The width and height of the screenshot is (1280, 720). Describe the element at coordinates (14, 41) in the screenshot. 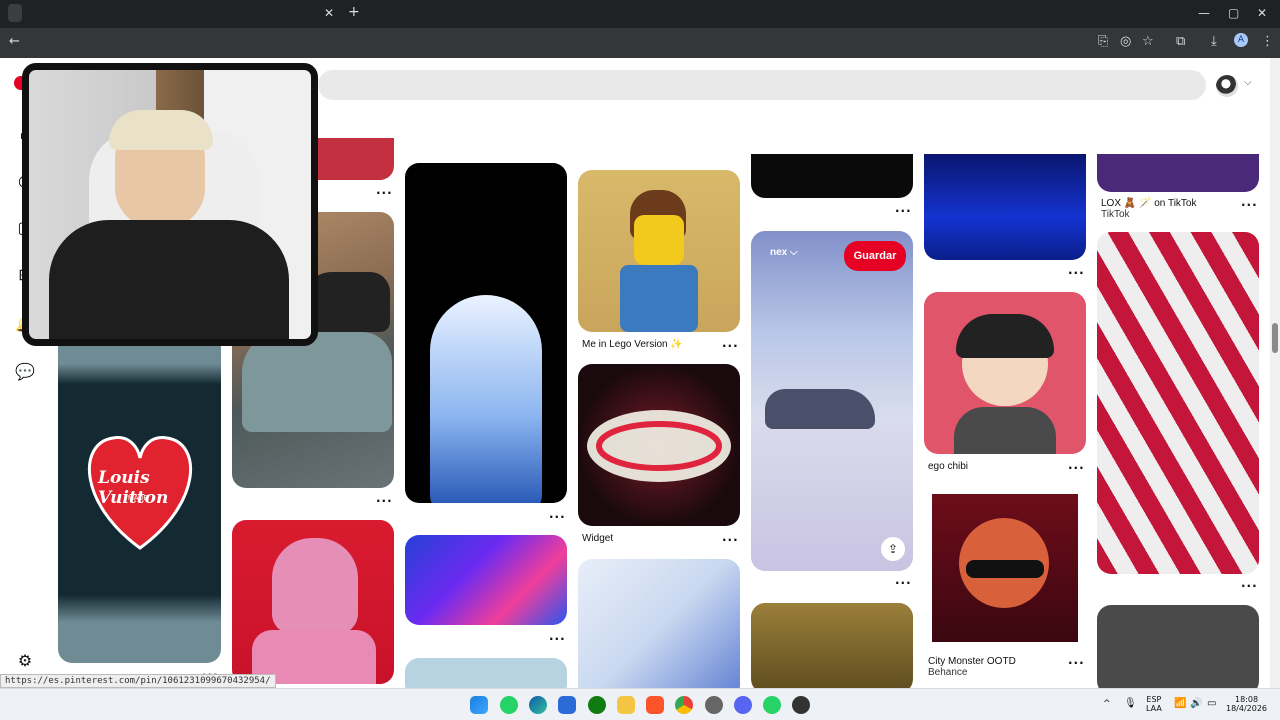

I see `back-button: ←` at that location.